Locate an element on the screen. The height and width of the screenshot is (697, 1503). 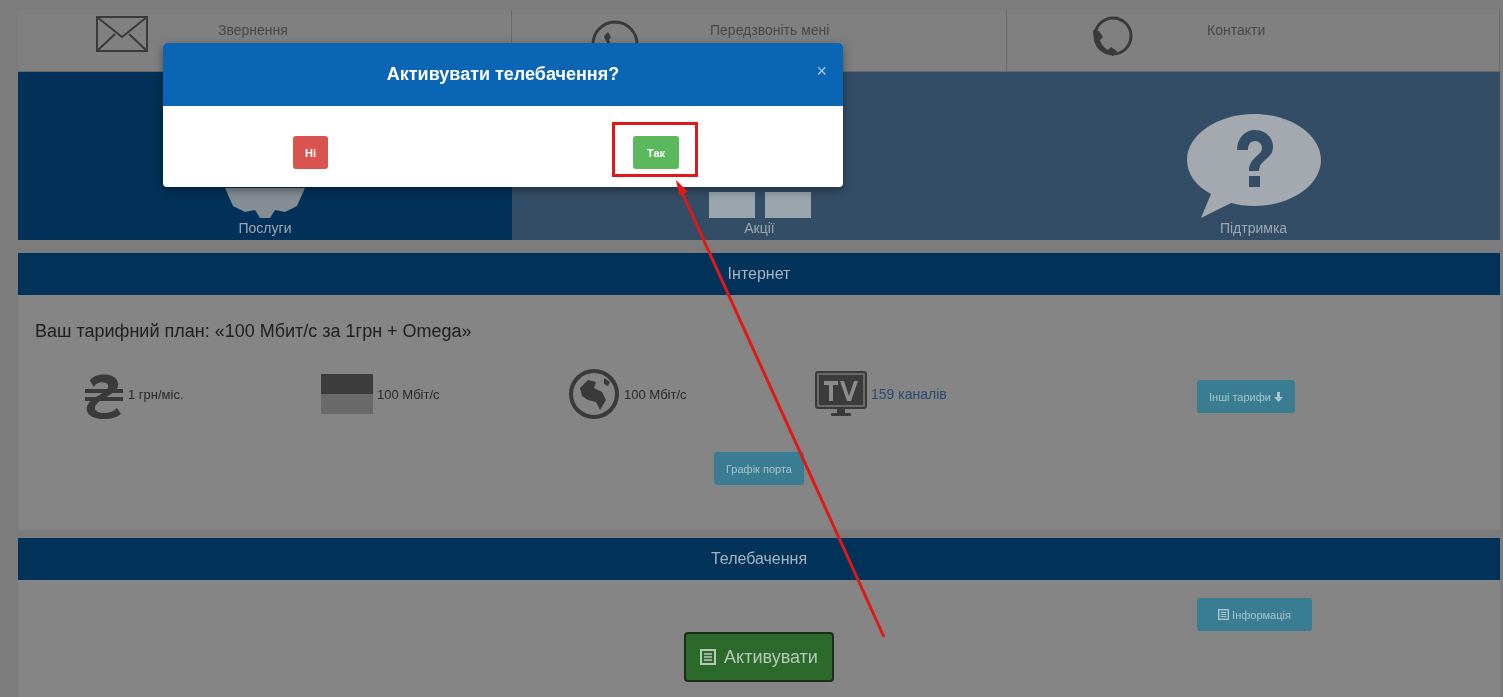
tile-label: Підтримка is located at coordinates (1253, 228).